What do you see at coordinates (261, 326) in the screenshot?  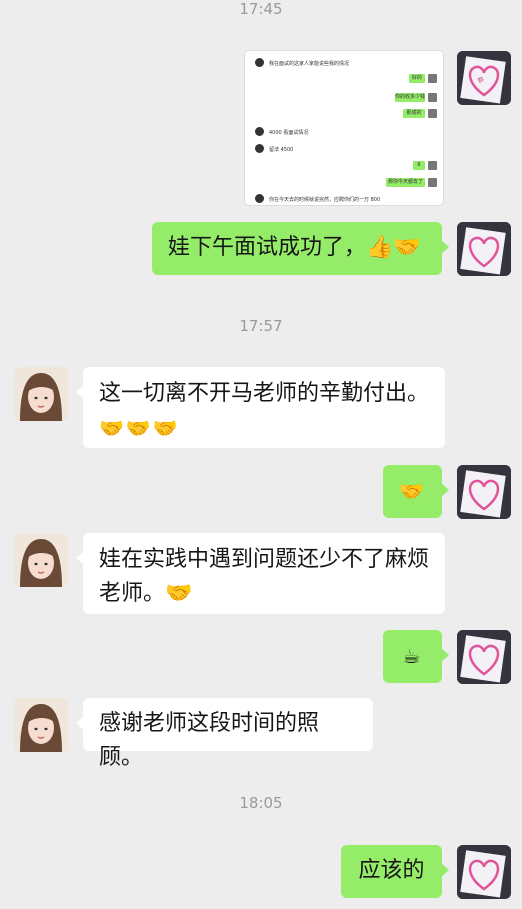 I see `timestamp: 17:57` at bounding box center [261, 326].